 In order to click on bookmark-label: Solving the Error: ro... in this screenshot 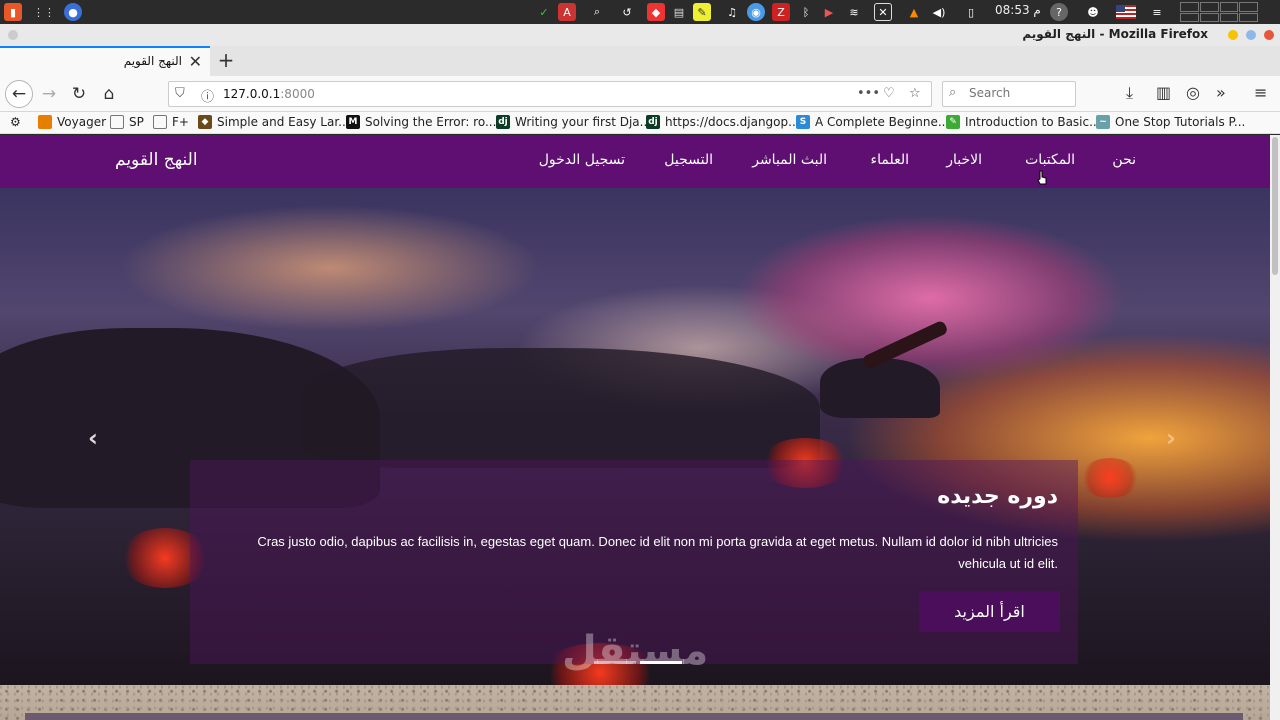, I will do `click(431, 122)`.